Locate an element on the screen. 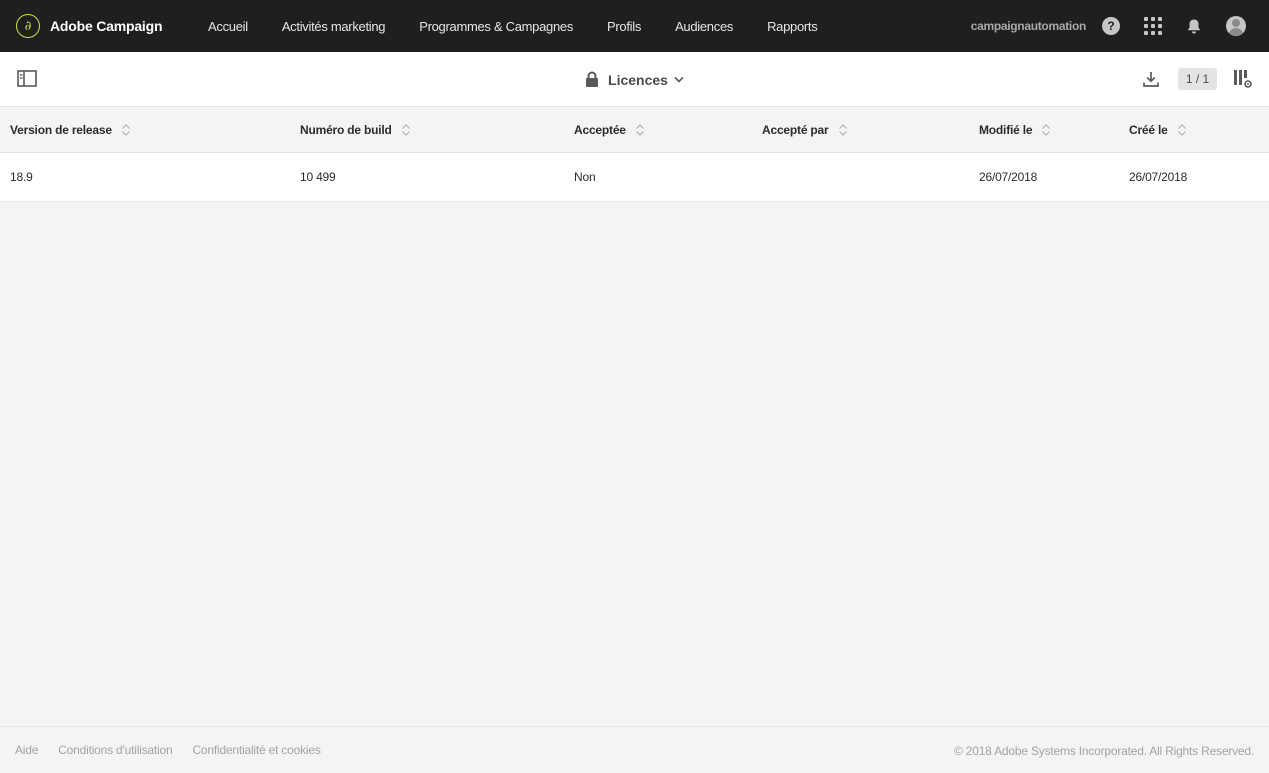 The image size is (1269, 773). cell-acceptee: Non is located at coordinates (585, 177).